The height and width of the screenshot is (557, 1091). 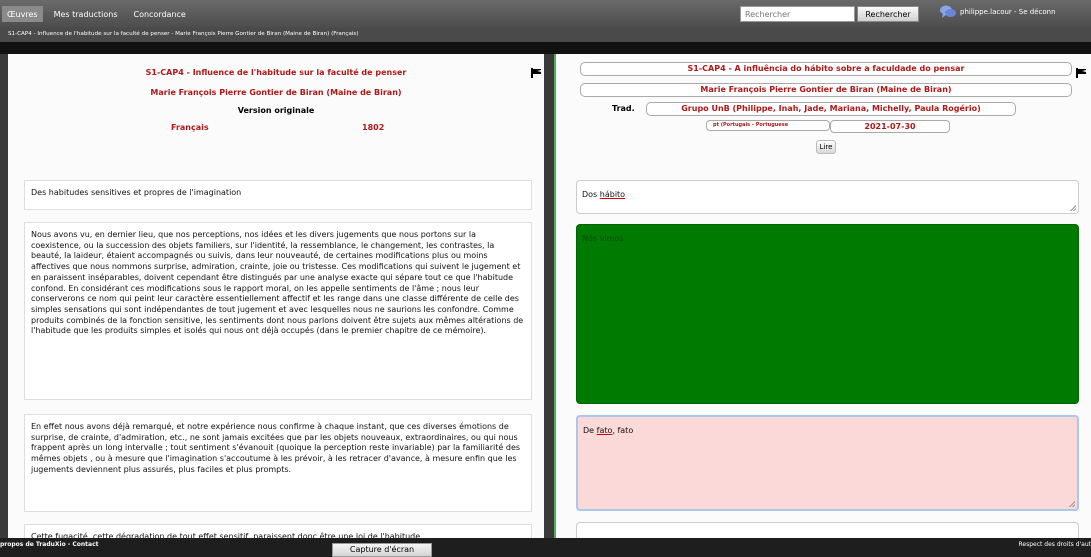 I want to click on screenshot-button: Capture d'écran, so click(x=382, y=550).